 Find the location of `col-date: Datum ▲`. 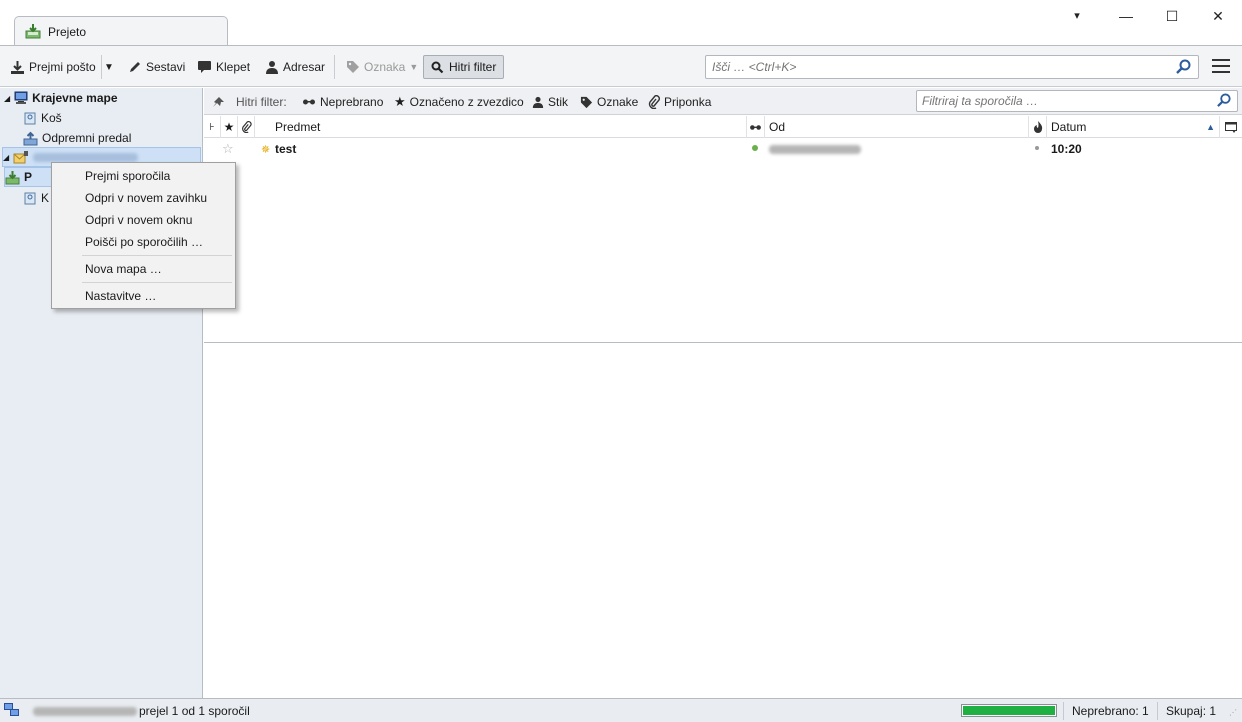

col-date: Datum ▲ is located at coordinates (1133, 127).